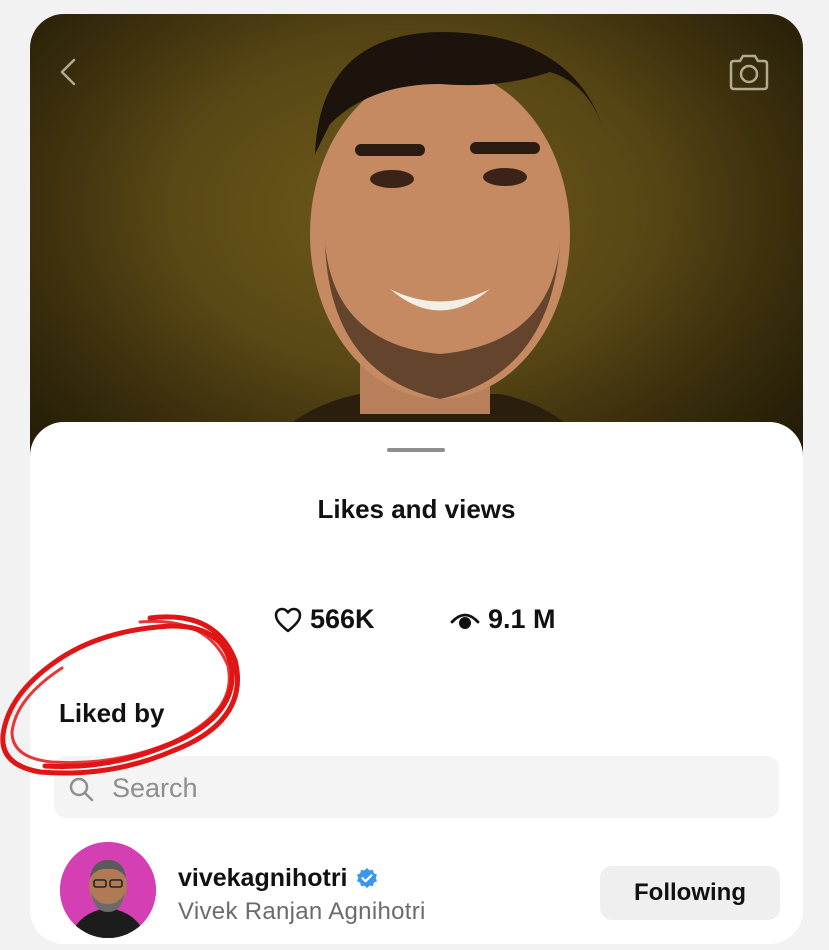  What do you see at coordinates (302, 911) in the screenshot?
I see `full-name: Vivek Ranjan Agnihotri` at bounding box center [302, 911].